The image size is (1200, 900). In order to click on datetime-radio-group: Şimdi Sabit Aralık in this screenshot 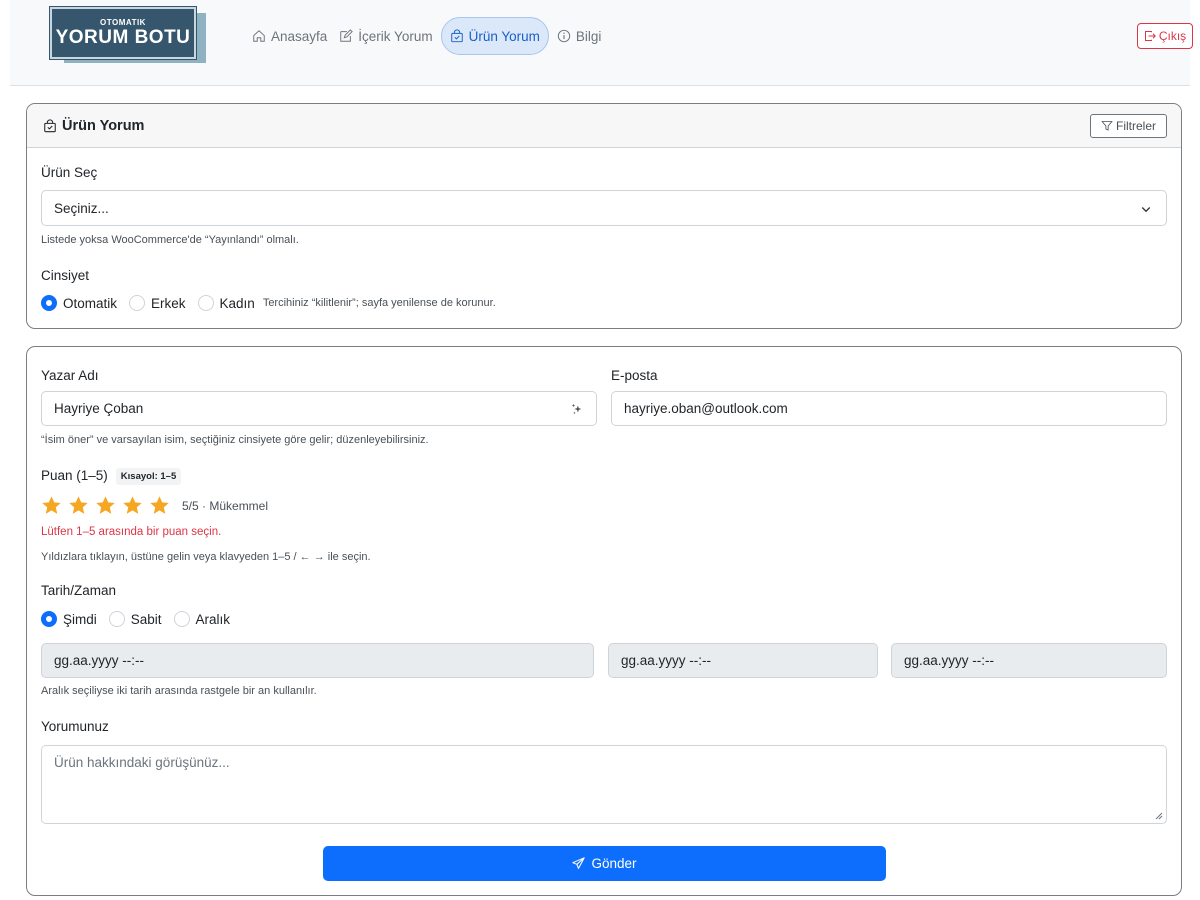, I will do `click(141, 619)`.